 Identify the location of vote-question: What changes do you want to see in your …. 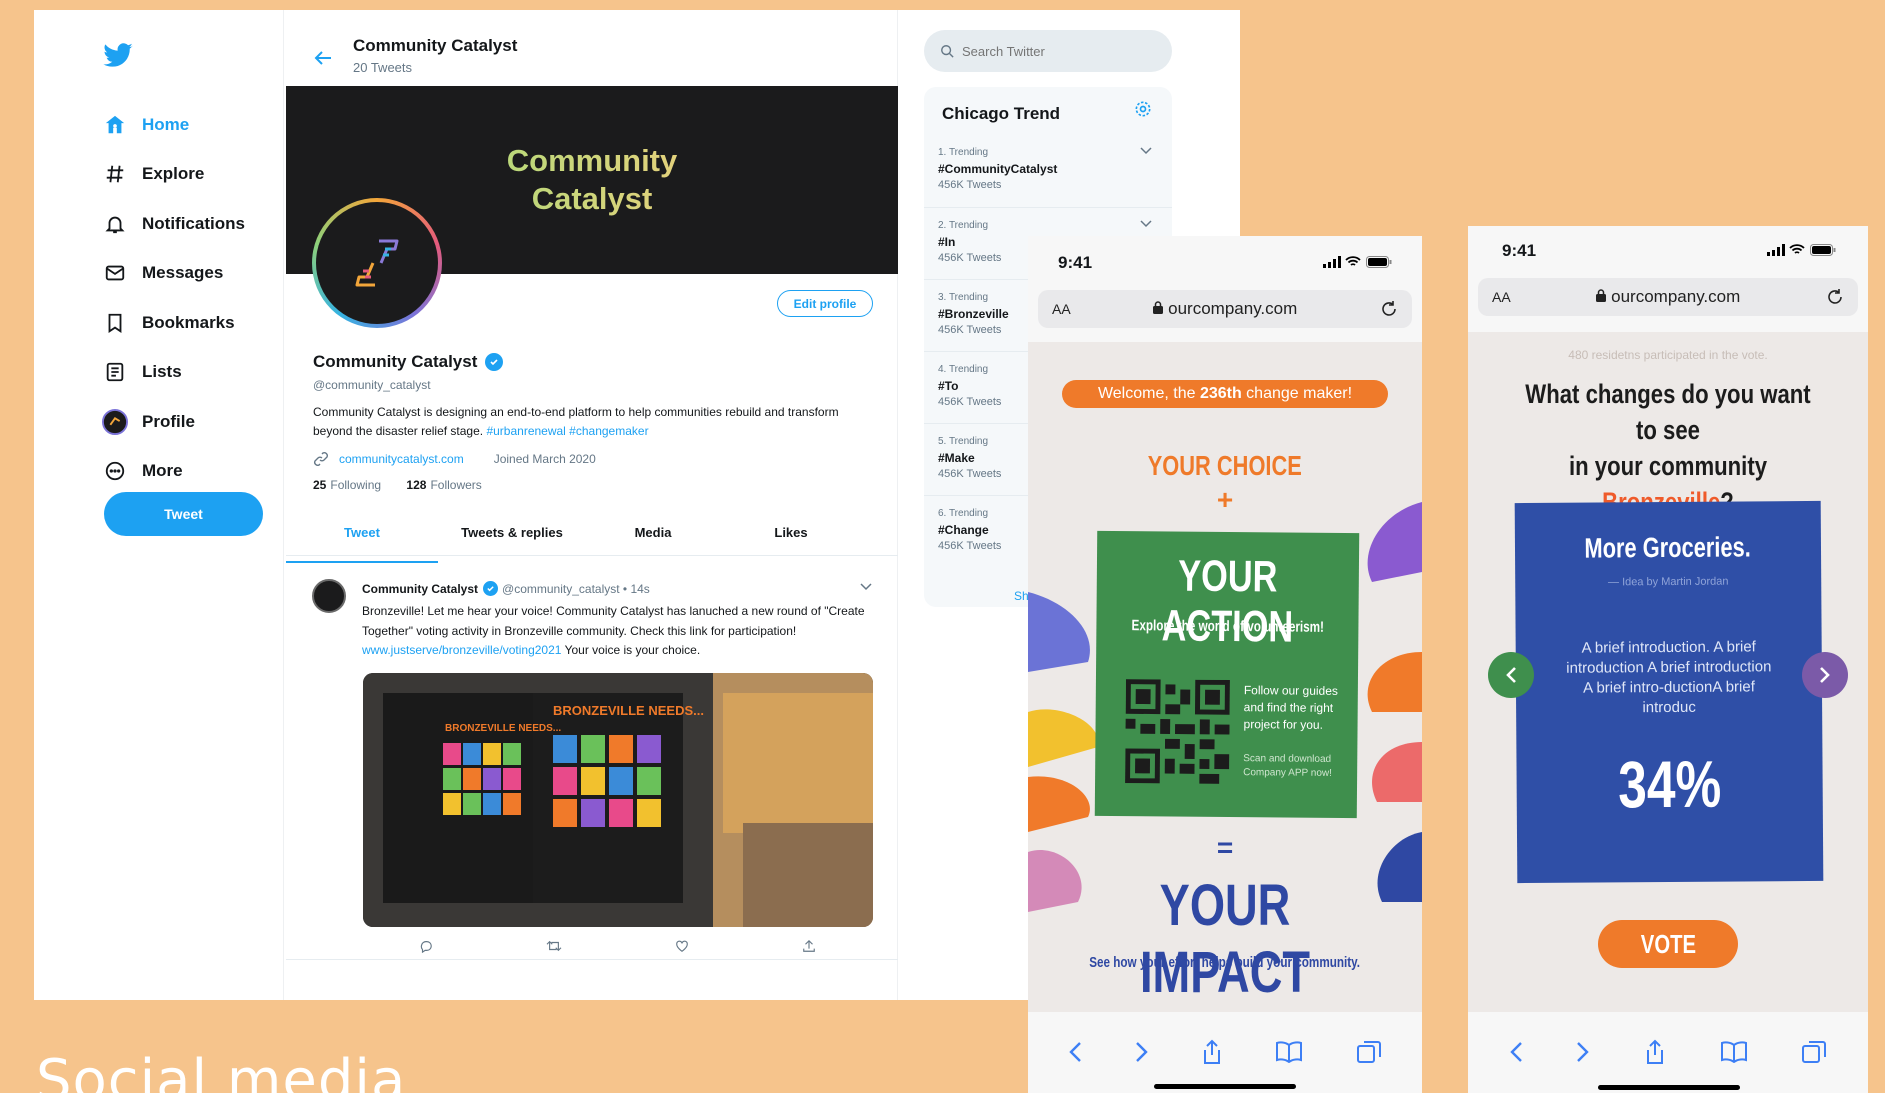
(1668, 448).